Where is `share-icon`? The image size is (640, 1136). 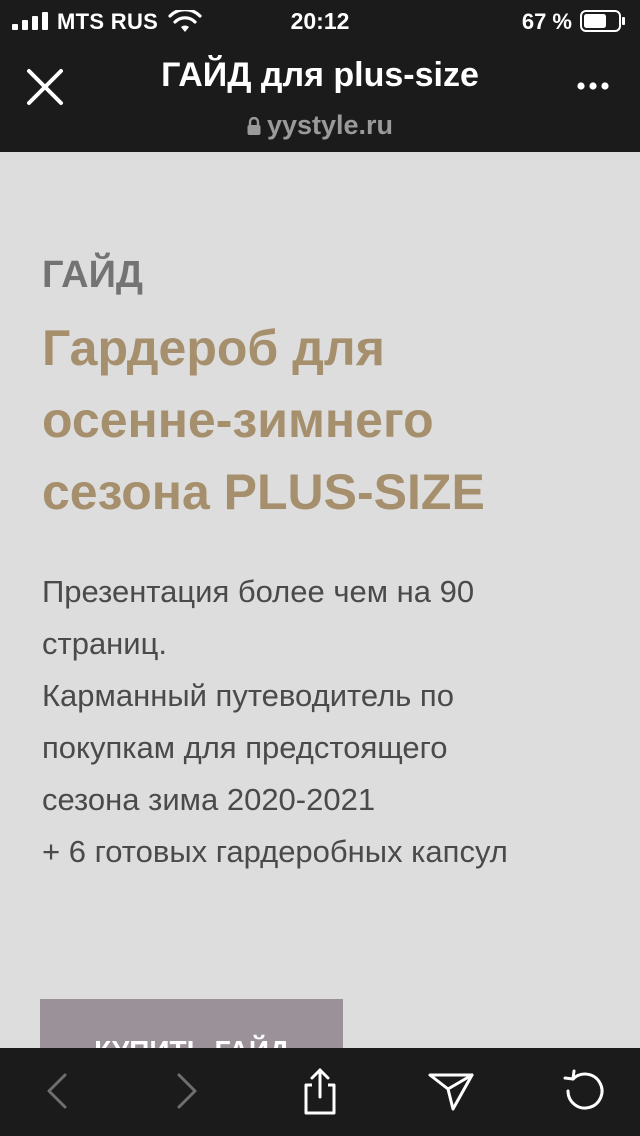 share-icon is located at coordinates (320, 1091).